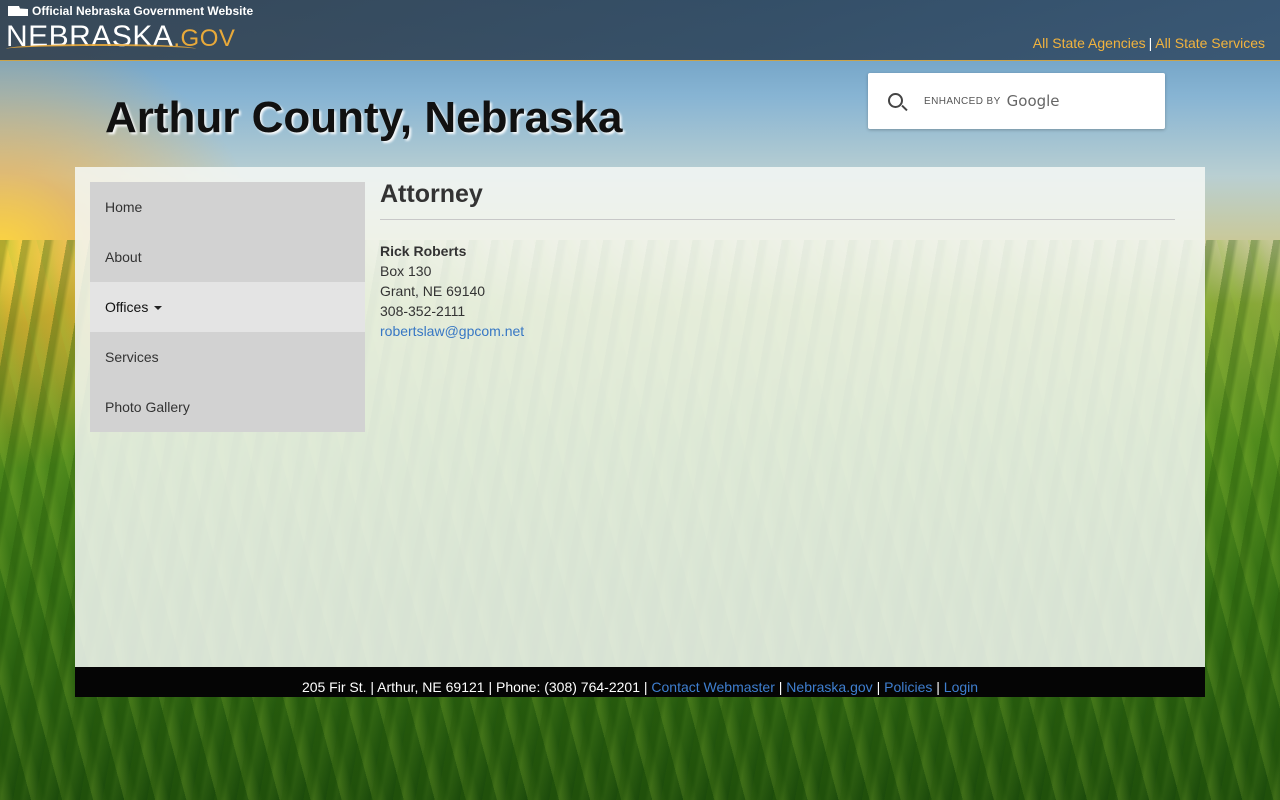 The width and height of the screenshot is (1280, 800). I want to click on official-label-text: Official Nebraska Government Website, so click(143, 11).